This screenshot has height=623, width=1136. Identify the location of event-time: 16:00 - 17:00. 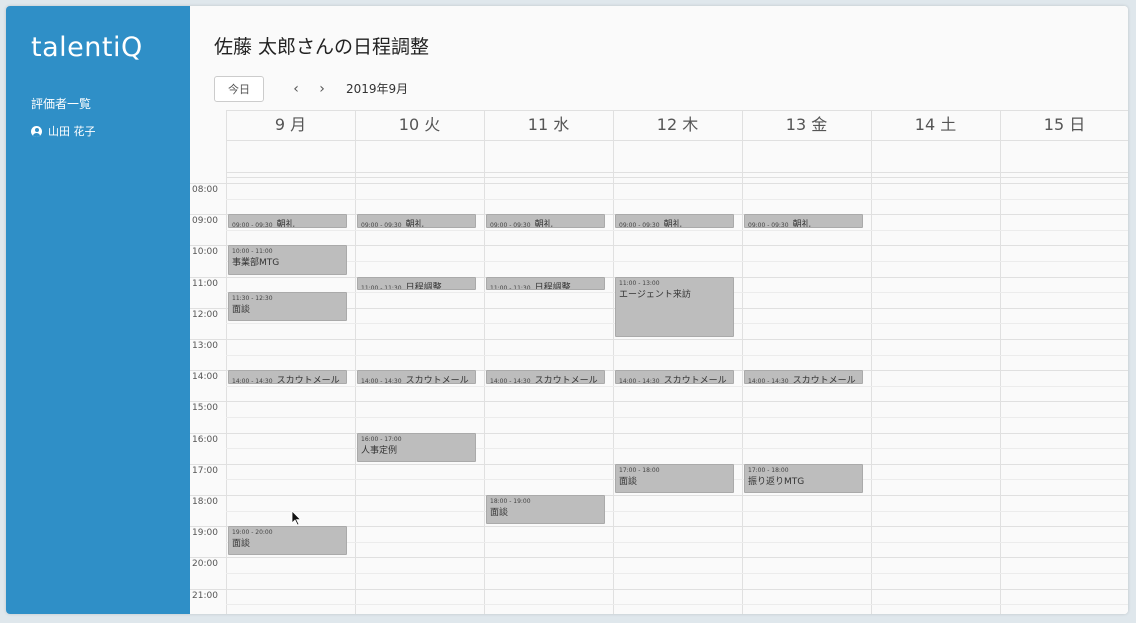
(381, 439).